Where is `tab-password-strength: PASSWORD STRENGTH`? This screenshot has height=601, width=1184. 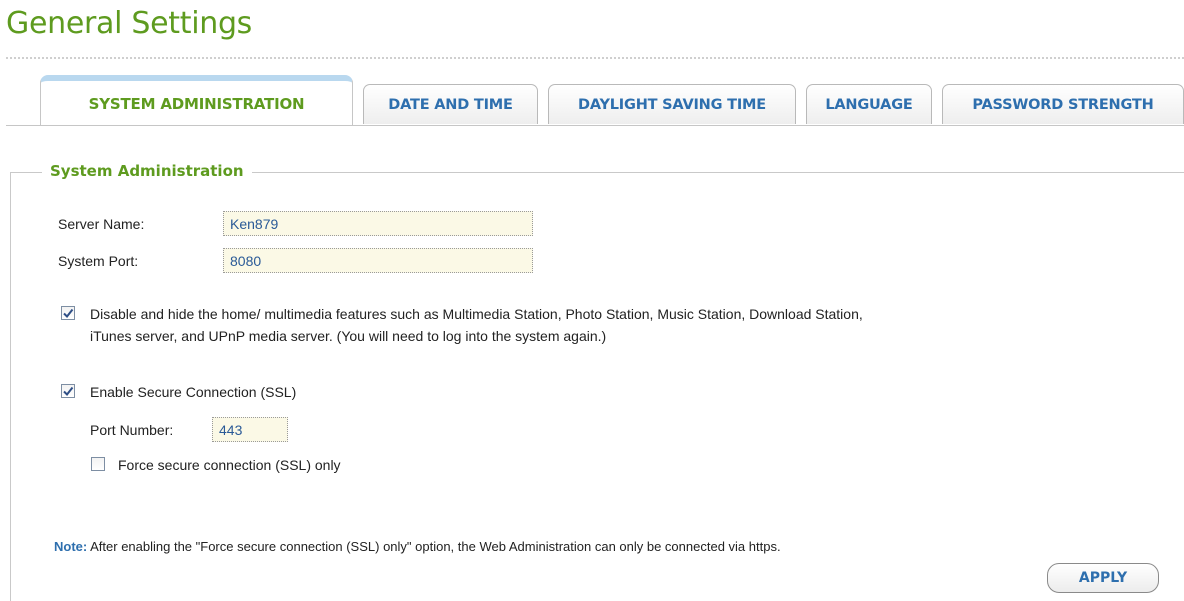 tab-password-strength: PASSWORD STRENGTH is located at coordinates (1063, 104).